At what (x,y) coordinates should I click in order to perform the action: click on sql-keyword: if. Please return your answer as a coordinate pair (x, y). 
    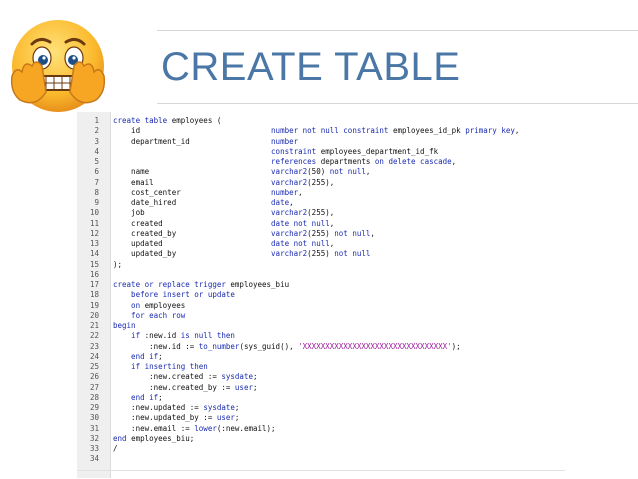
    Looking at the image, I should click on (129, 336).